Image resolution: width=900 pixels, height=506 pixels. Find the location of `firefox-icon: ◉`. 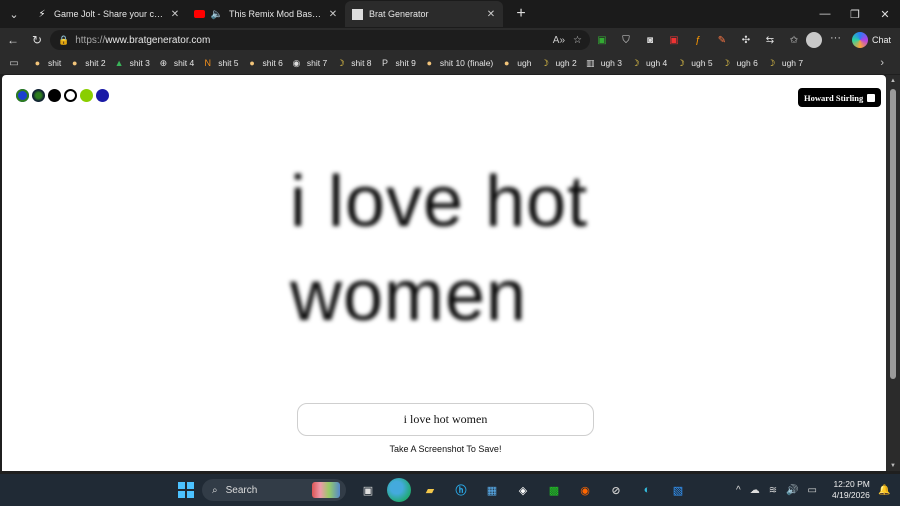

firefox-icon: ◉ is located at coordinates (585, 490).